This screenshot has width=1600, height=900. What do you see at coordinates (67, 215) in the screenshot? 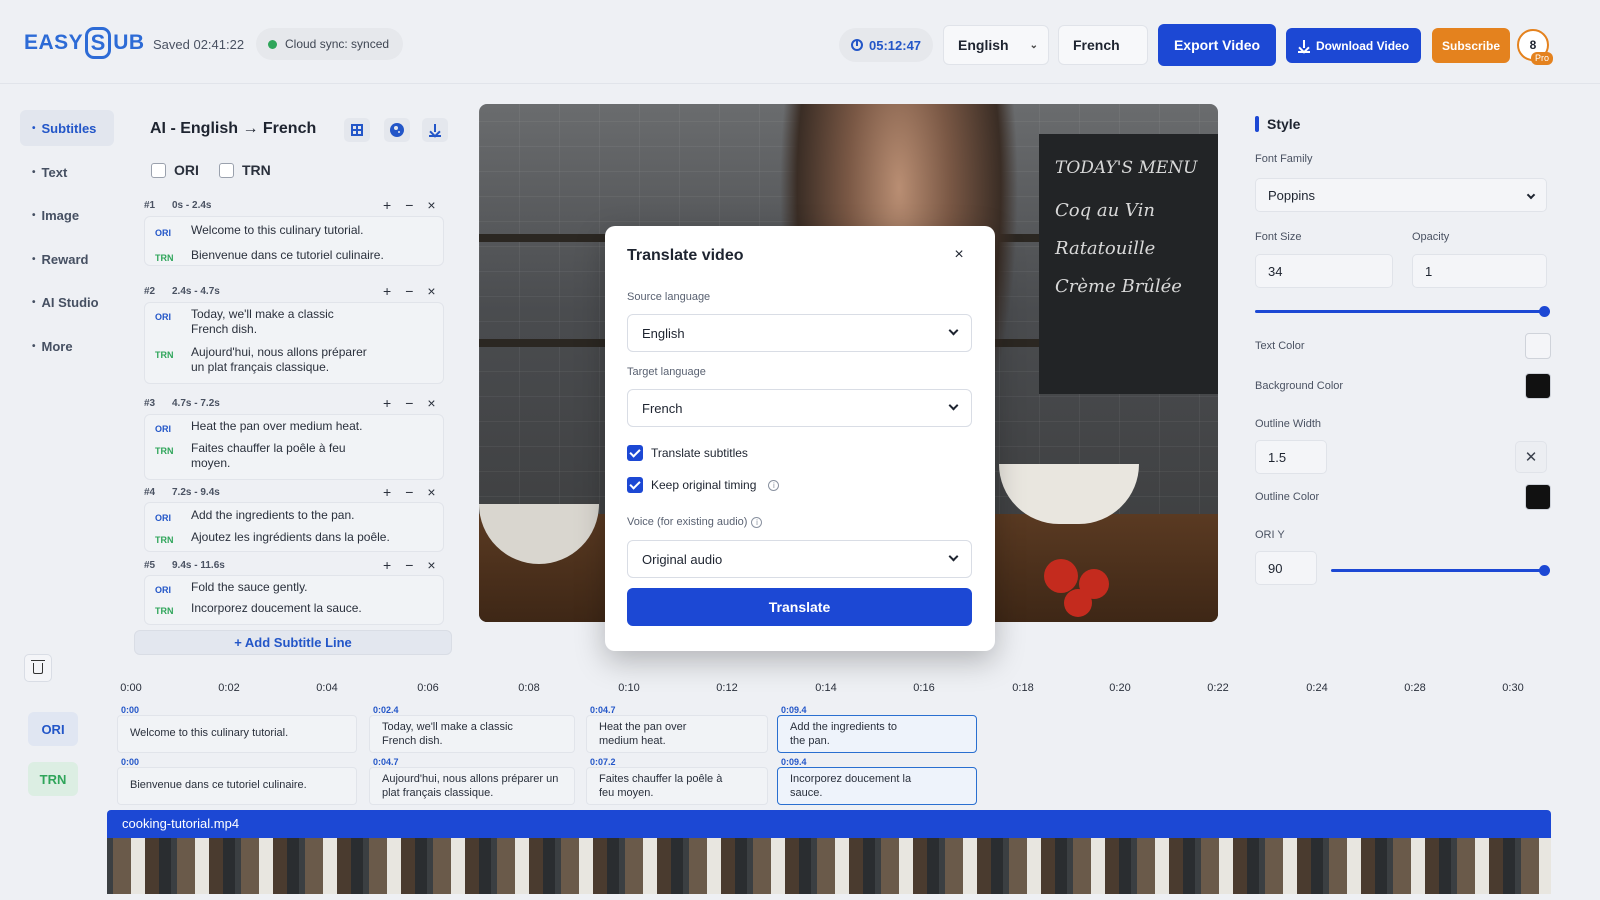
I see `nav-item-image: • Image` at bounding box center [67, 215].